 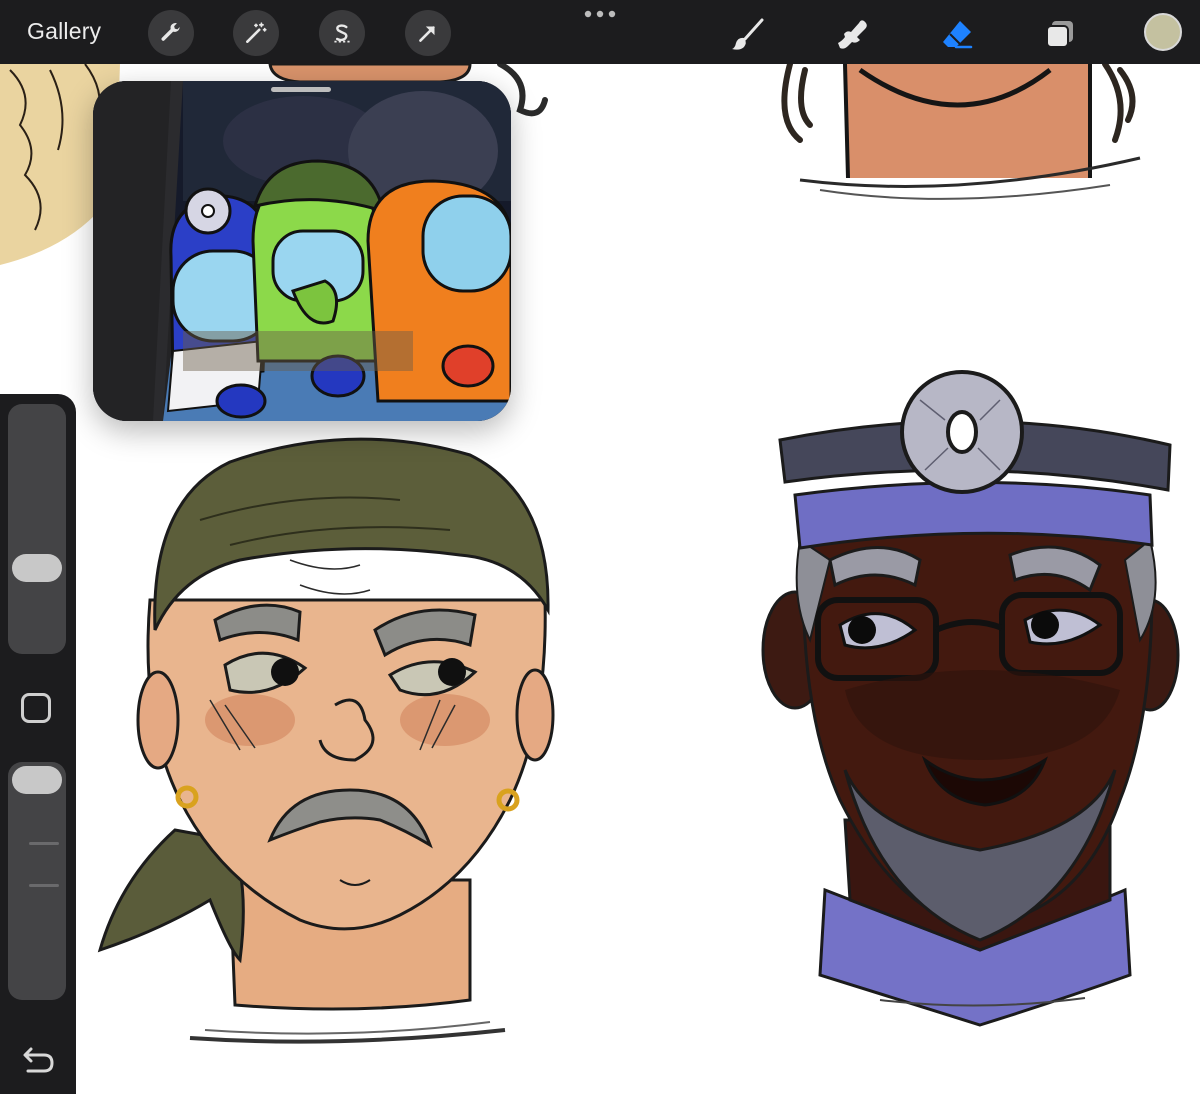 I want to click on brush-size-slider, so click(x=37, y=529).